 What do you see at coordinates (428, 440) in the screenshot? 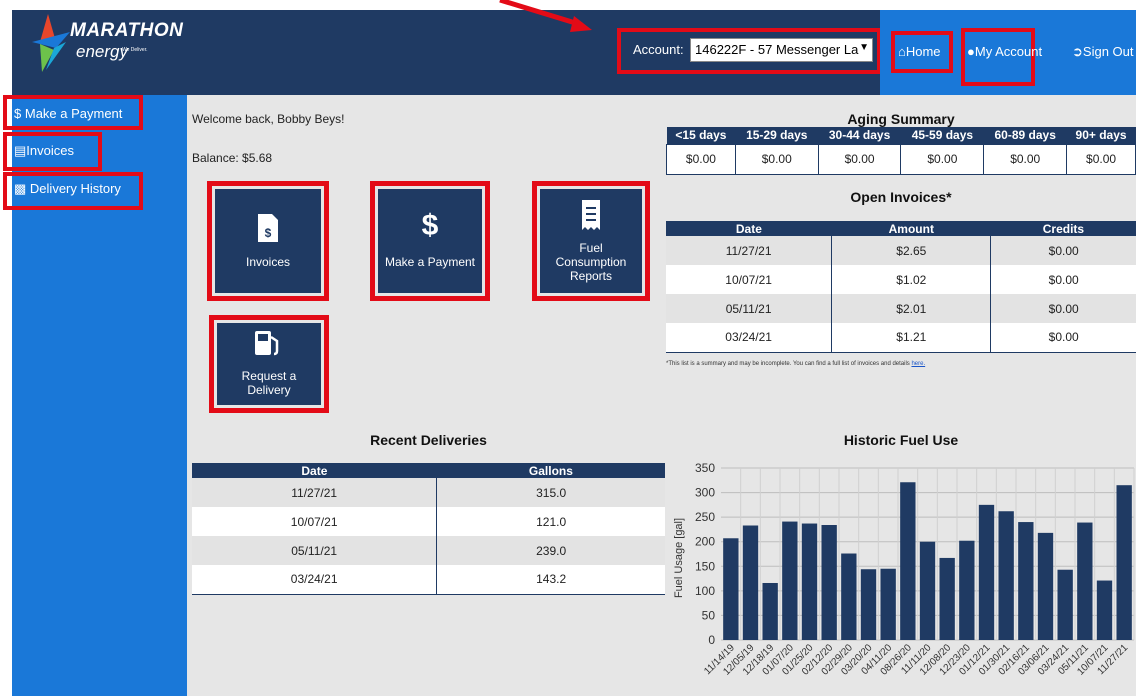
I see `recent-deliveries-title: Recent Deliveries` at bounding box center [428, 440].